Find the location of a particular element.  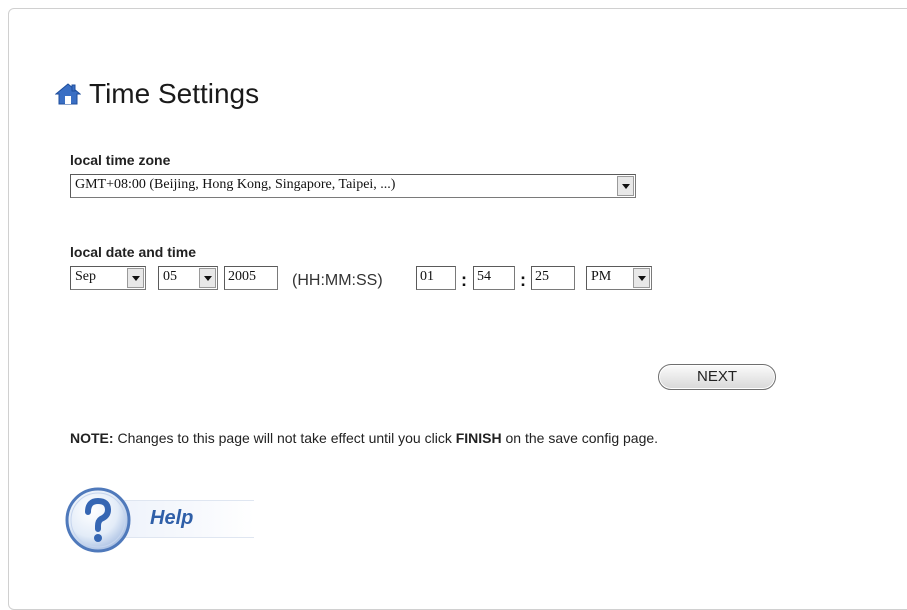

page-header: Time Settings is located at coordinates (157, 94).